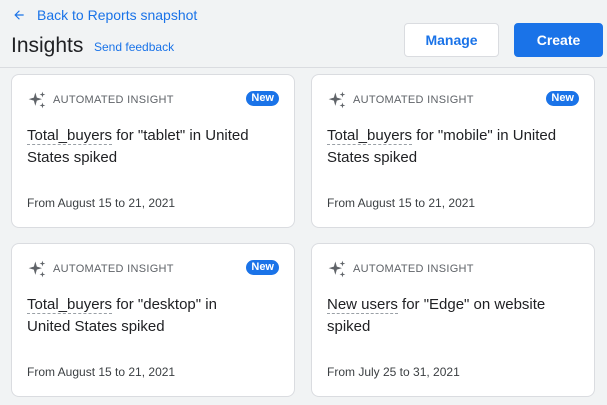  I want to click on create-button: Create, so click(558, 40).